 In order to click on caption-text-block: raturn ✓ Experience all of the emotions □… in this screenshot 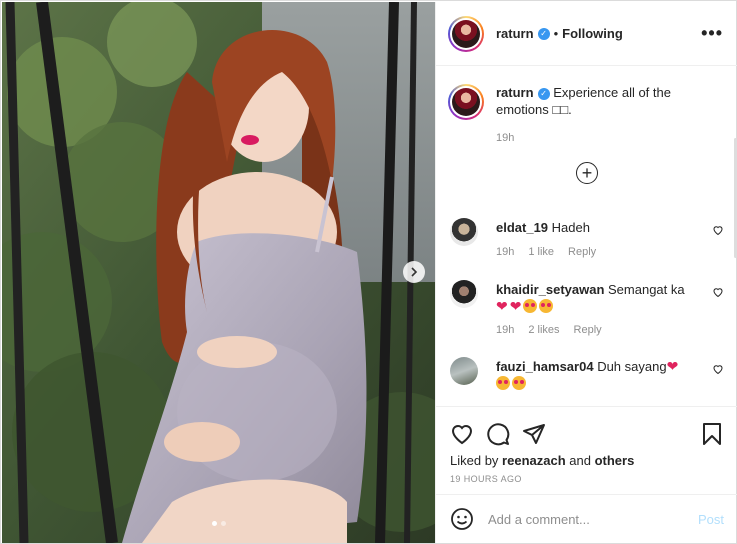, I will do `click(610, 102)`.